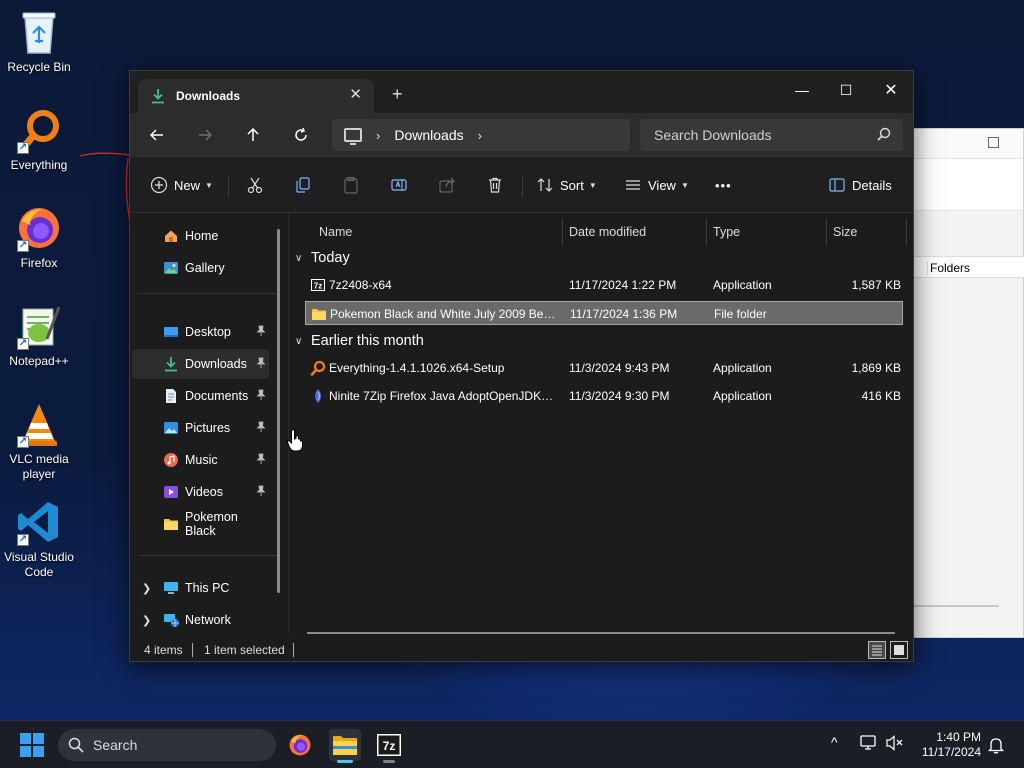 This screenshot has height=768, width=1024. Describe the element at coordinates (200, 524) in the screenshot. I see `sidebar-item-pokemon-black: Pokemon Black` at that location.